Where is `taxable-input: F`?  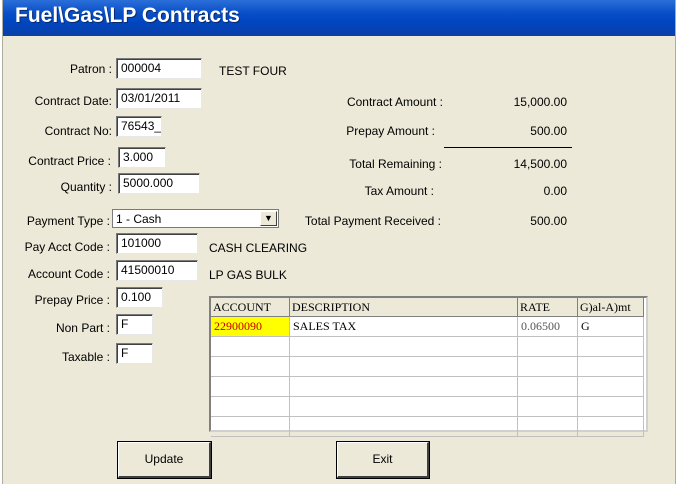 taxable-input: F is located at coordinates (134, 353).